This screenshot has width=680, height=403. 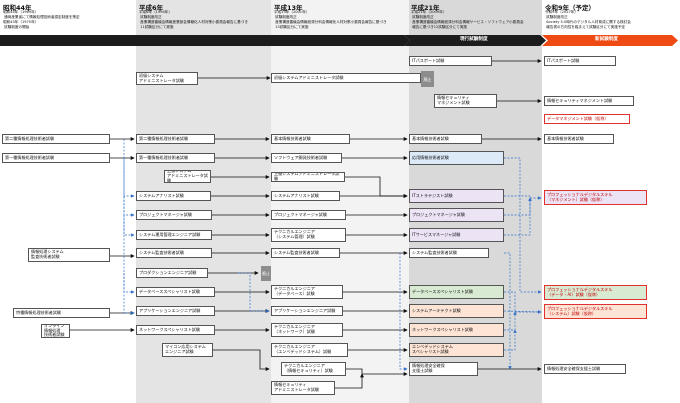 I want to click on exam-node: プロフェッショナルデジタルスキル （マネジメント）試験（仮称）, so click(x=595, y=197).